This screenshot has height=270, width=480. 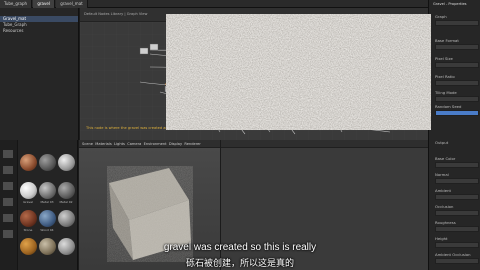 I want to click on prop-label: Base Format, so click(x=447, y=40).